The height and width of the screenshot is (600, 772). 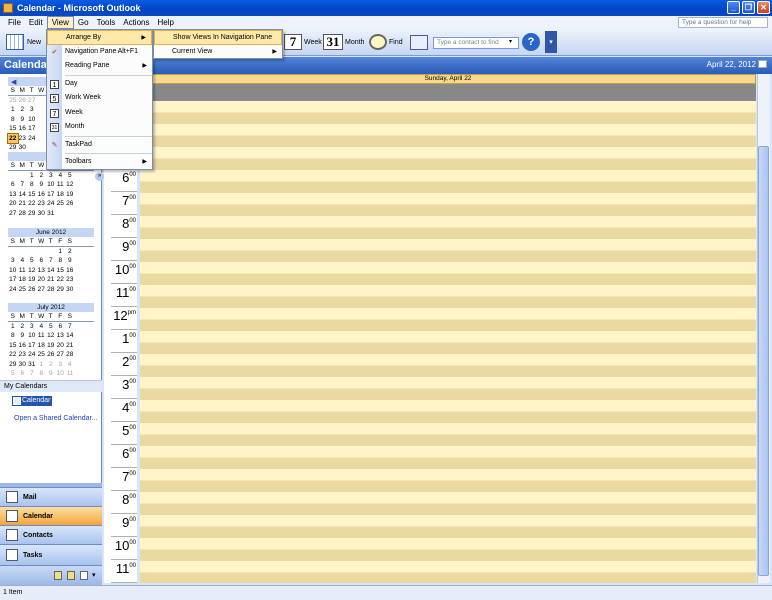 What do you see at coordinates (36, 22) in the screenshot?
I see `menu-edit: Edit` at bounding box center [36, 22].